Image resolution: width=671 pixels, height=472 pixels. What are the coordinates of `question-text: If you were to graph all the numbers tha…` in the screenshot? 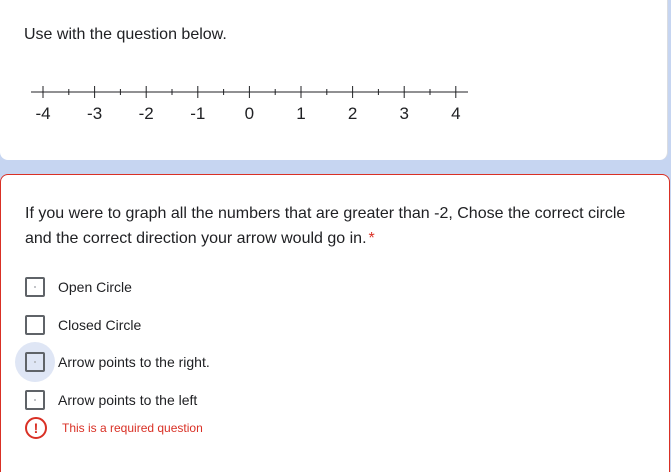 It's located at (333, 226).